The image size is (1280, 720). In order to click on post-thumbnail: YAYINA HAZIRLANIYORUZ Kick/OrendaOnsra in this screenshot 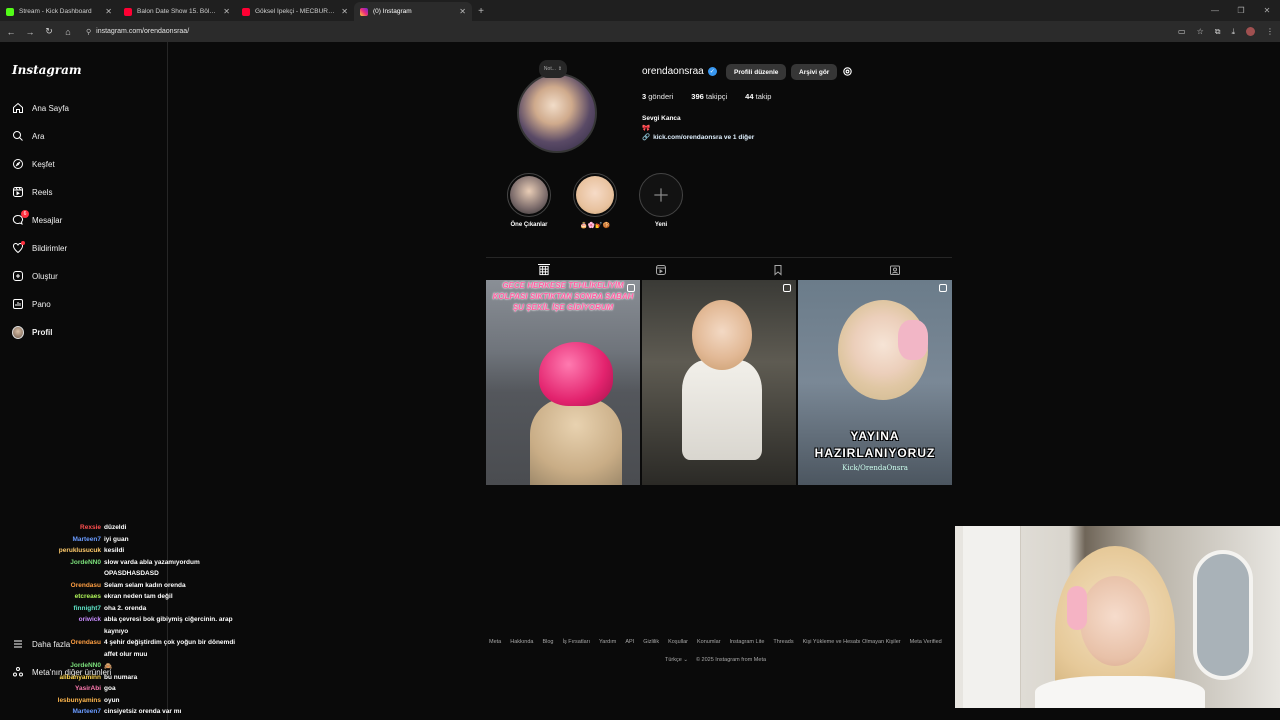, I will do `click(875, 382)`.